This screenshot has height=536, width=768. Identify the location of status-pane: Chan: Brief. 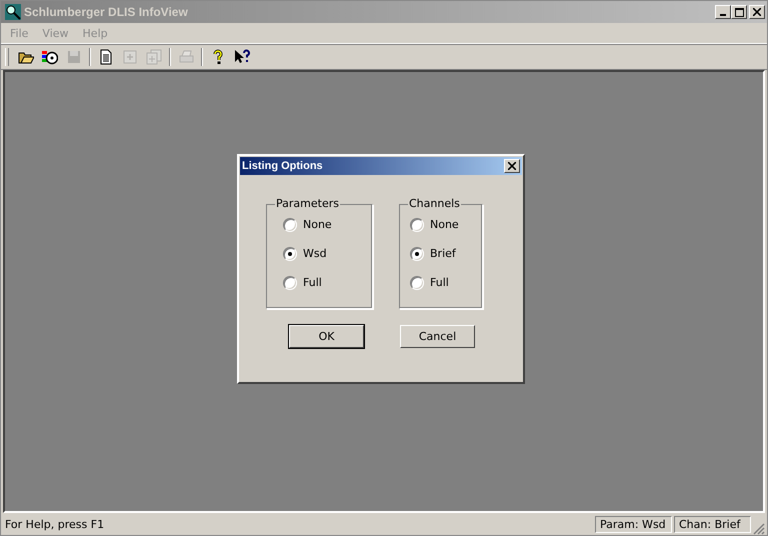
(712, 524).